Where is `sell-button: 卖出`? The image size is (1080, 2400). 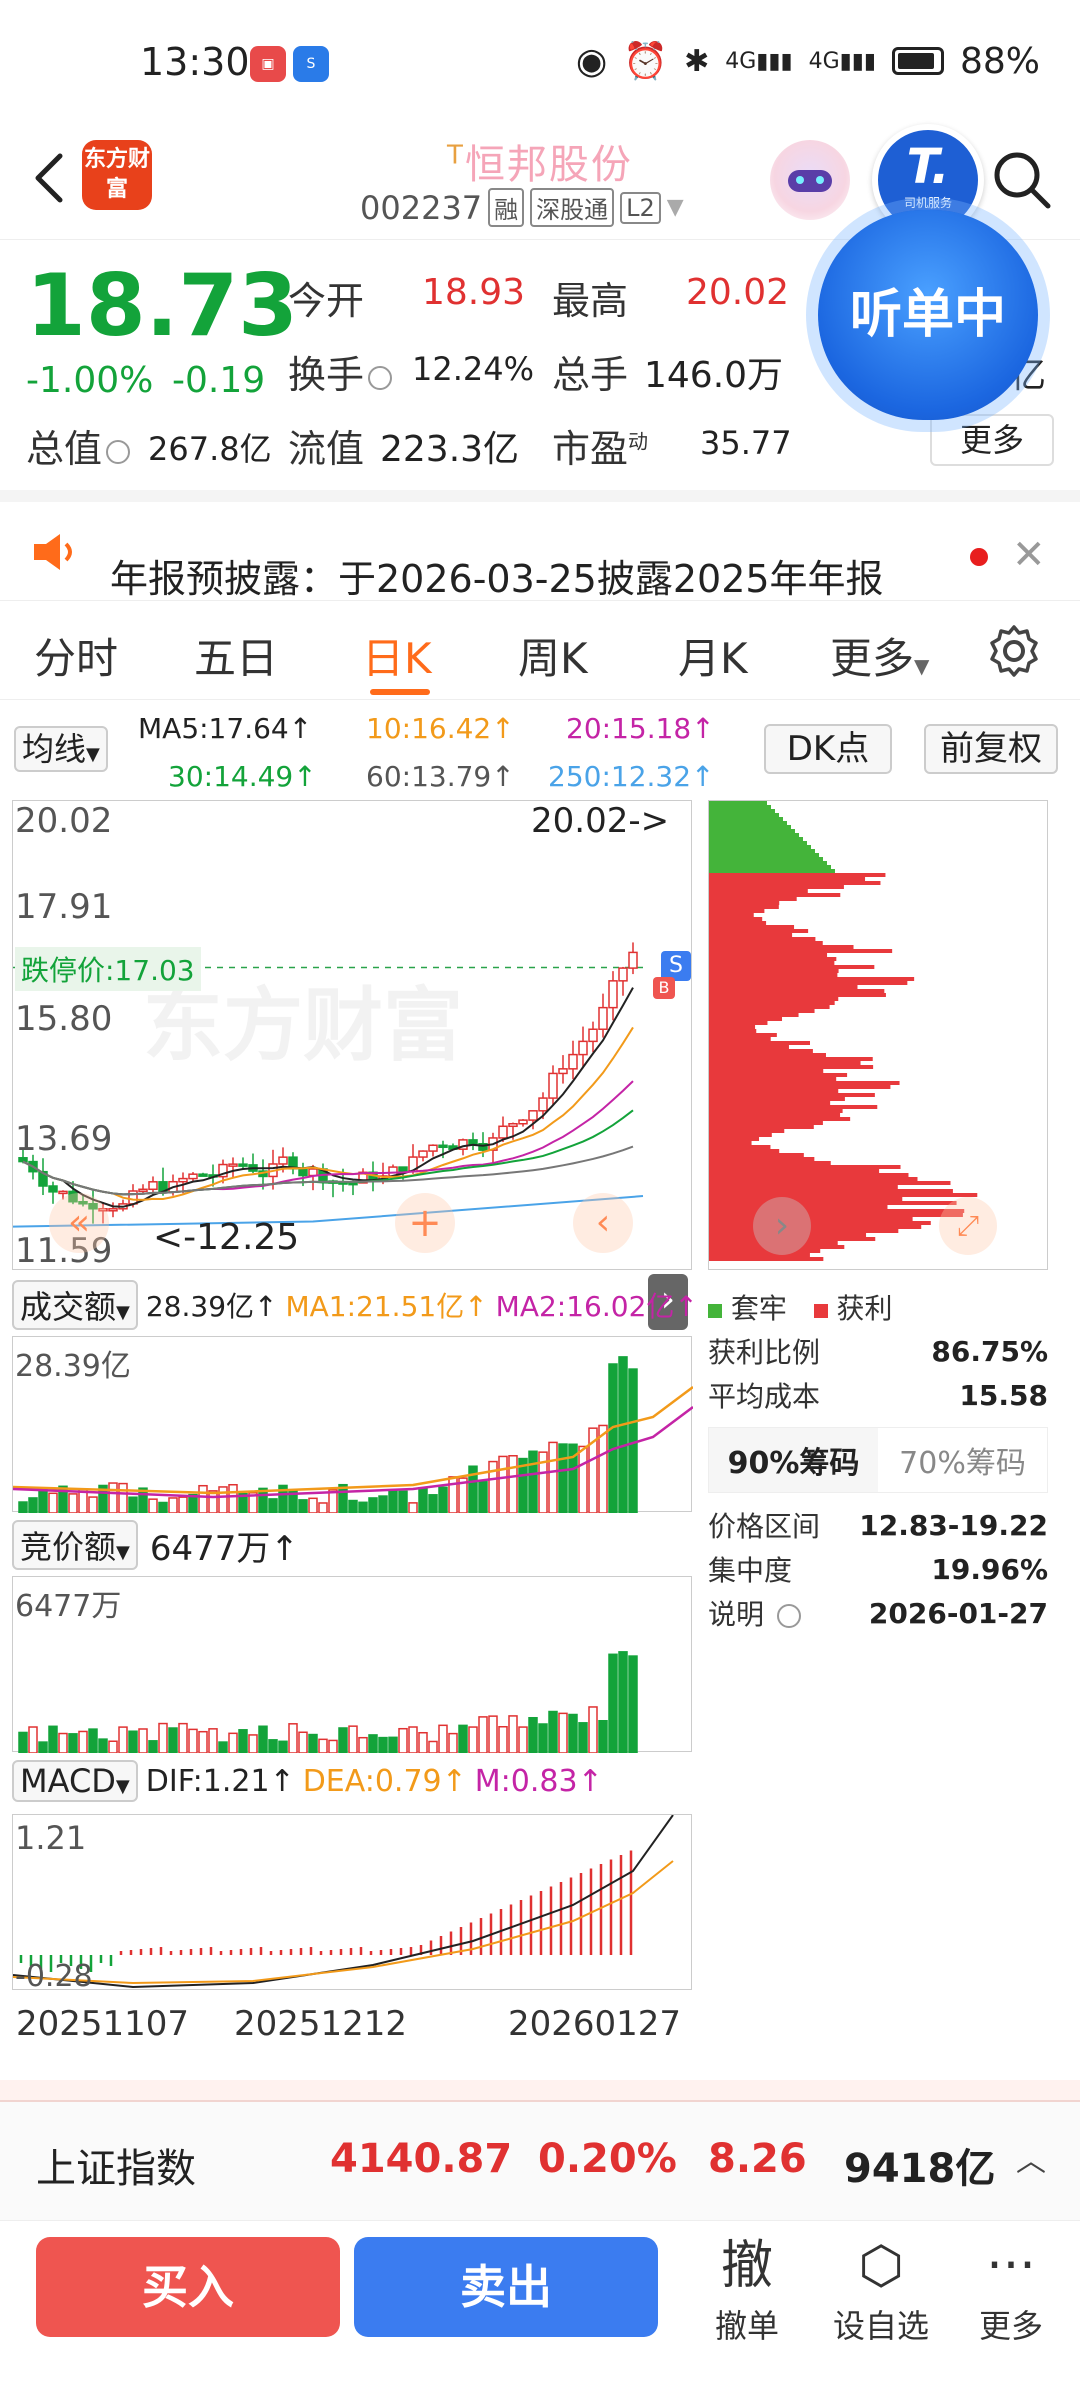
sell-button: 卖出 is located at coordinates (506, 2287).